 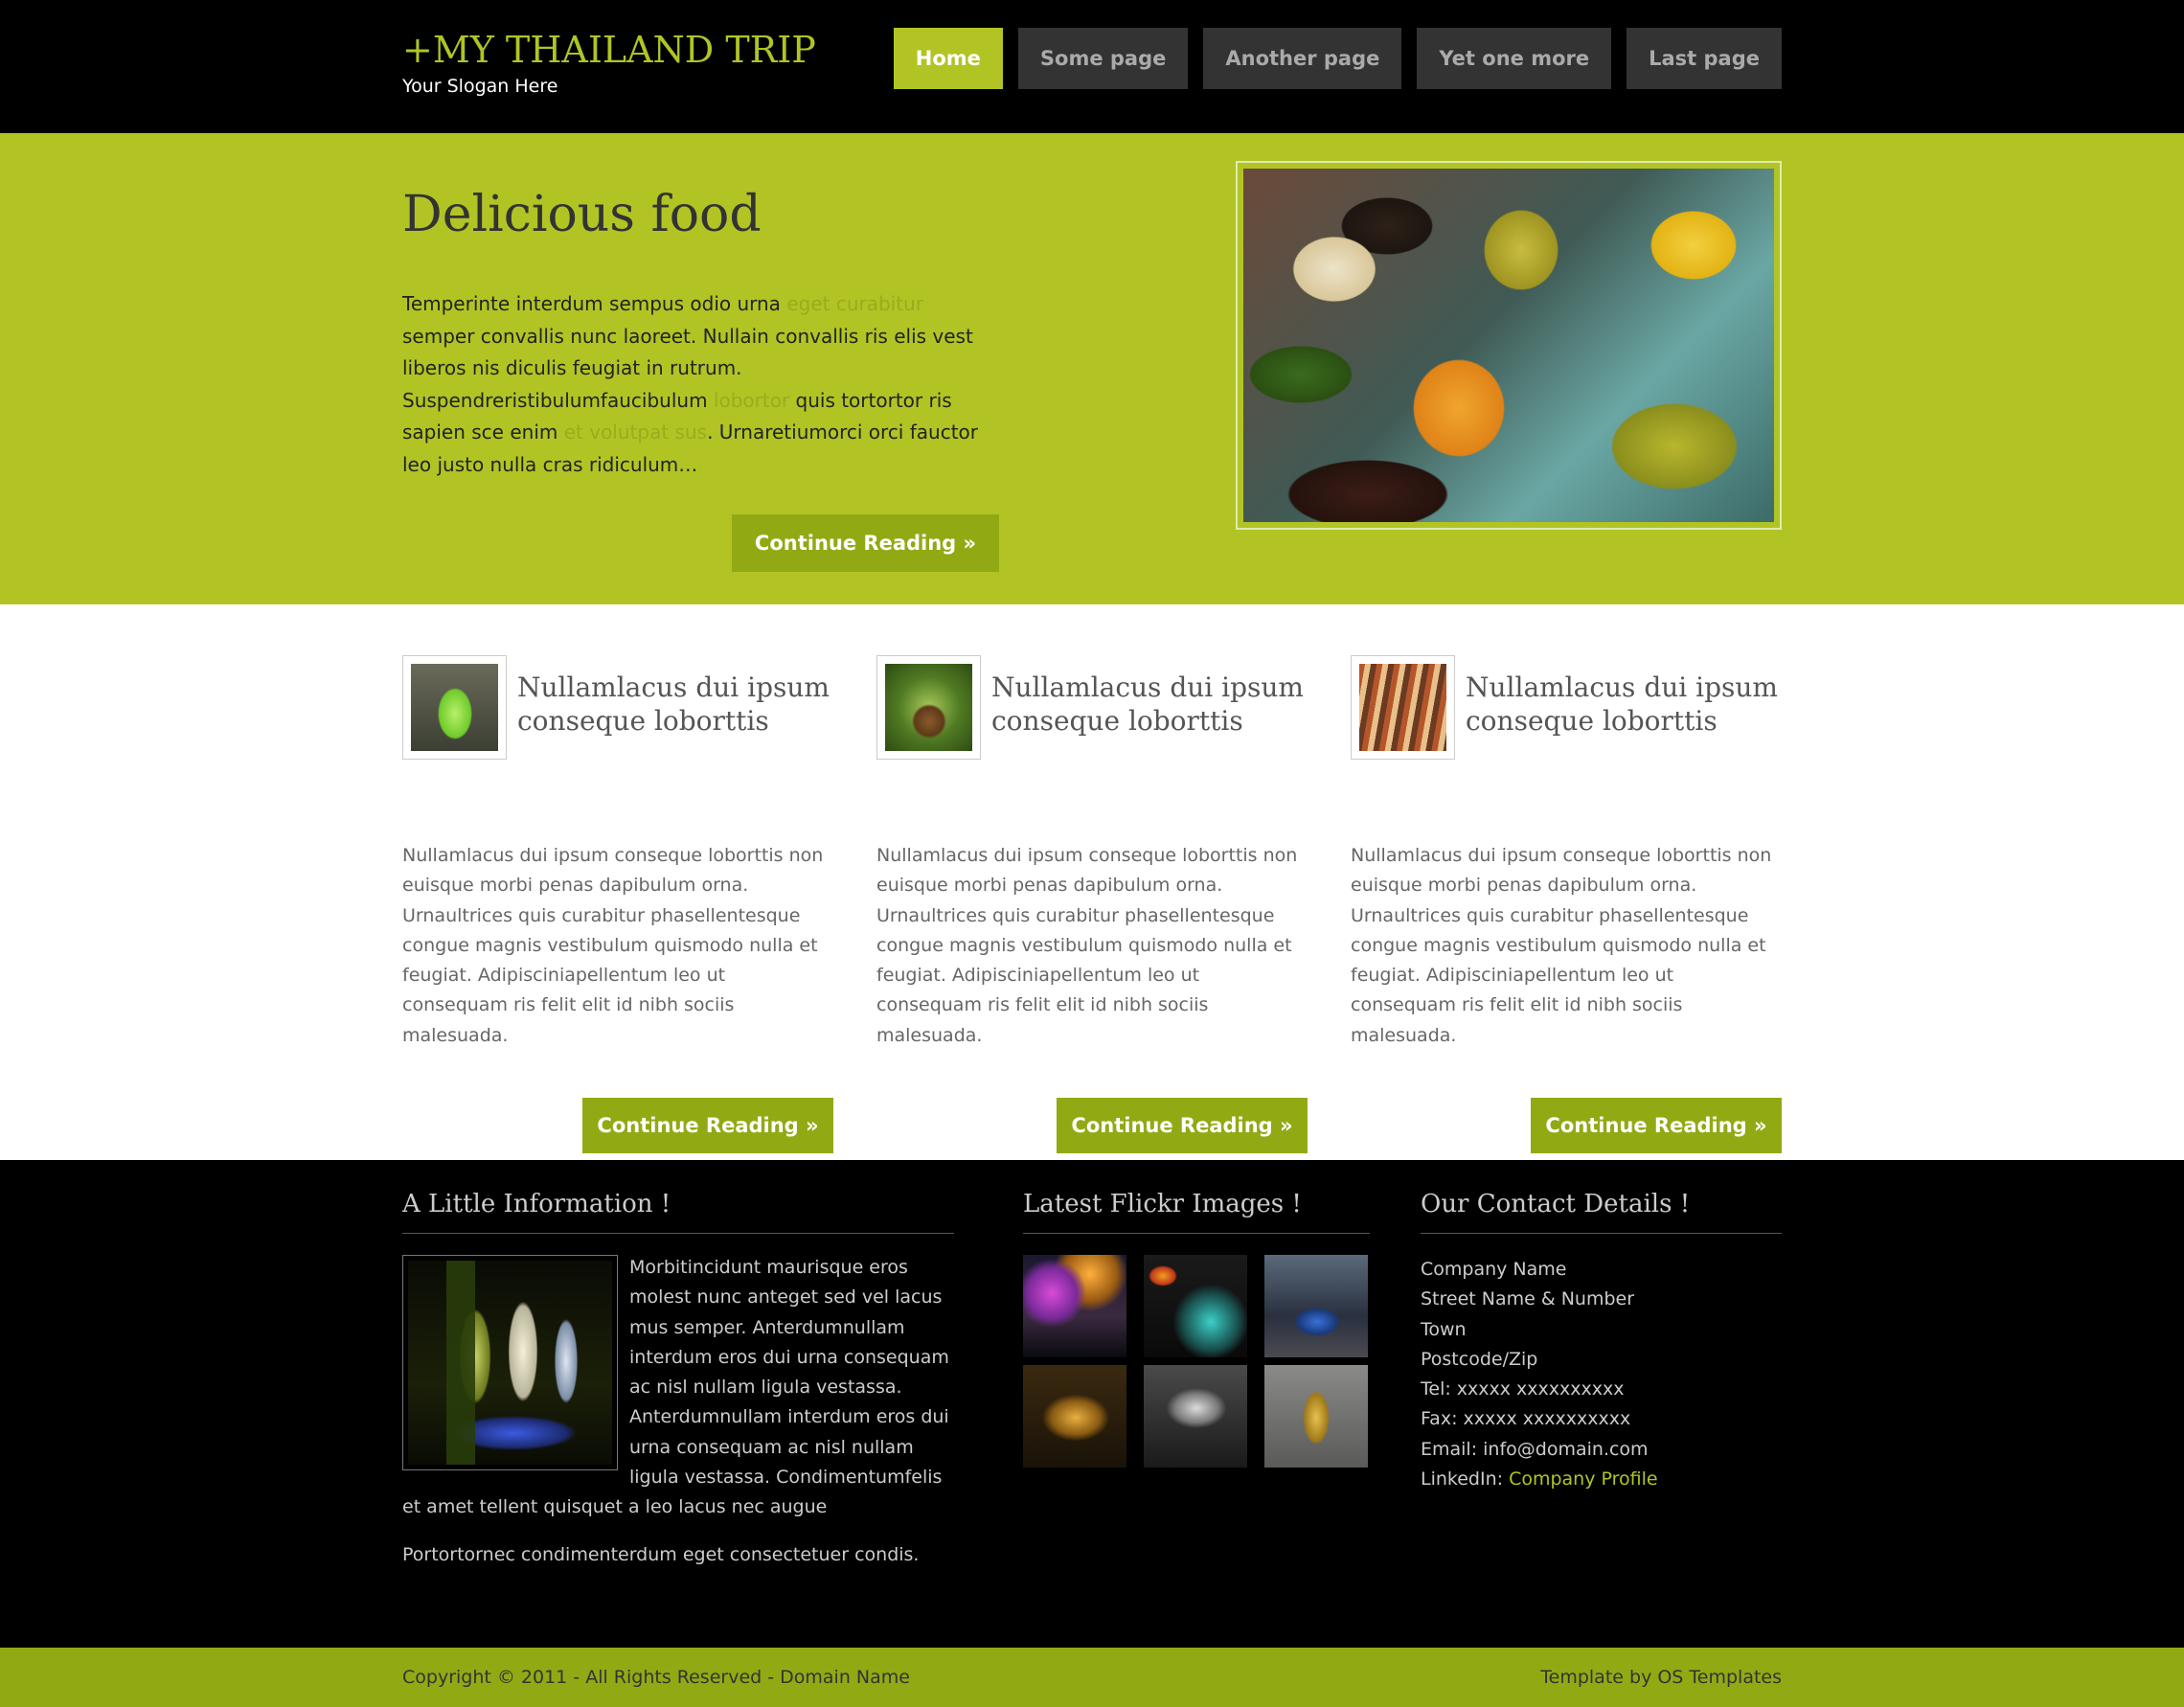 What do you see at coordinates (1196, 1211) in the screenshot?
I see `footer-flickr-title: Latest Flickr Images !` at bounding box center [1196, 1211].